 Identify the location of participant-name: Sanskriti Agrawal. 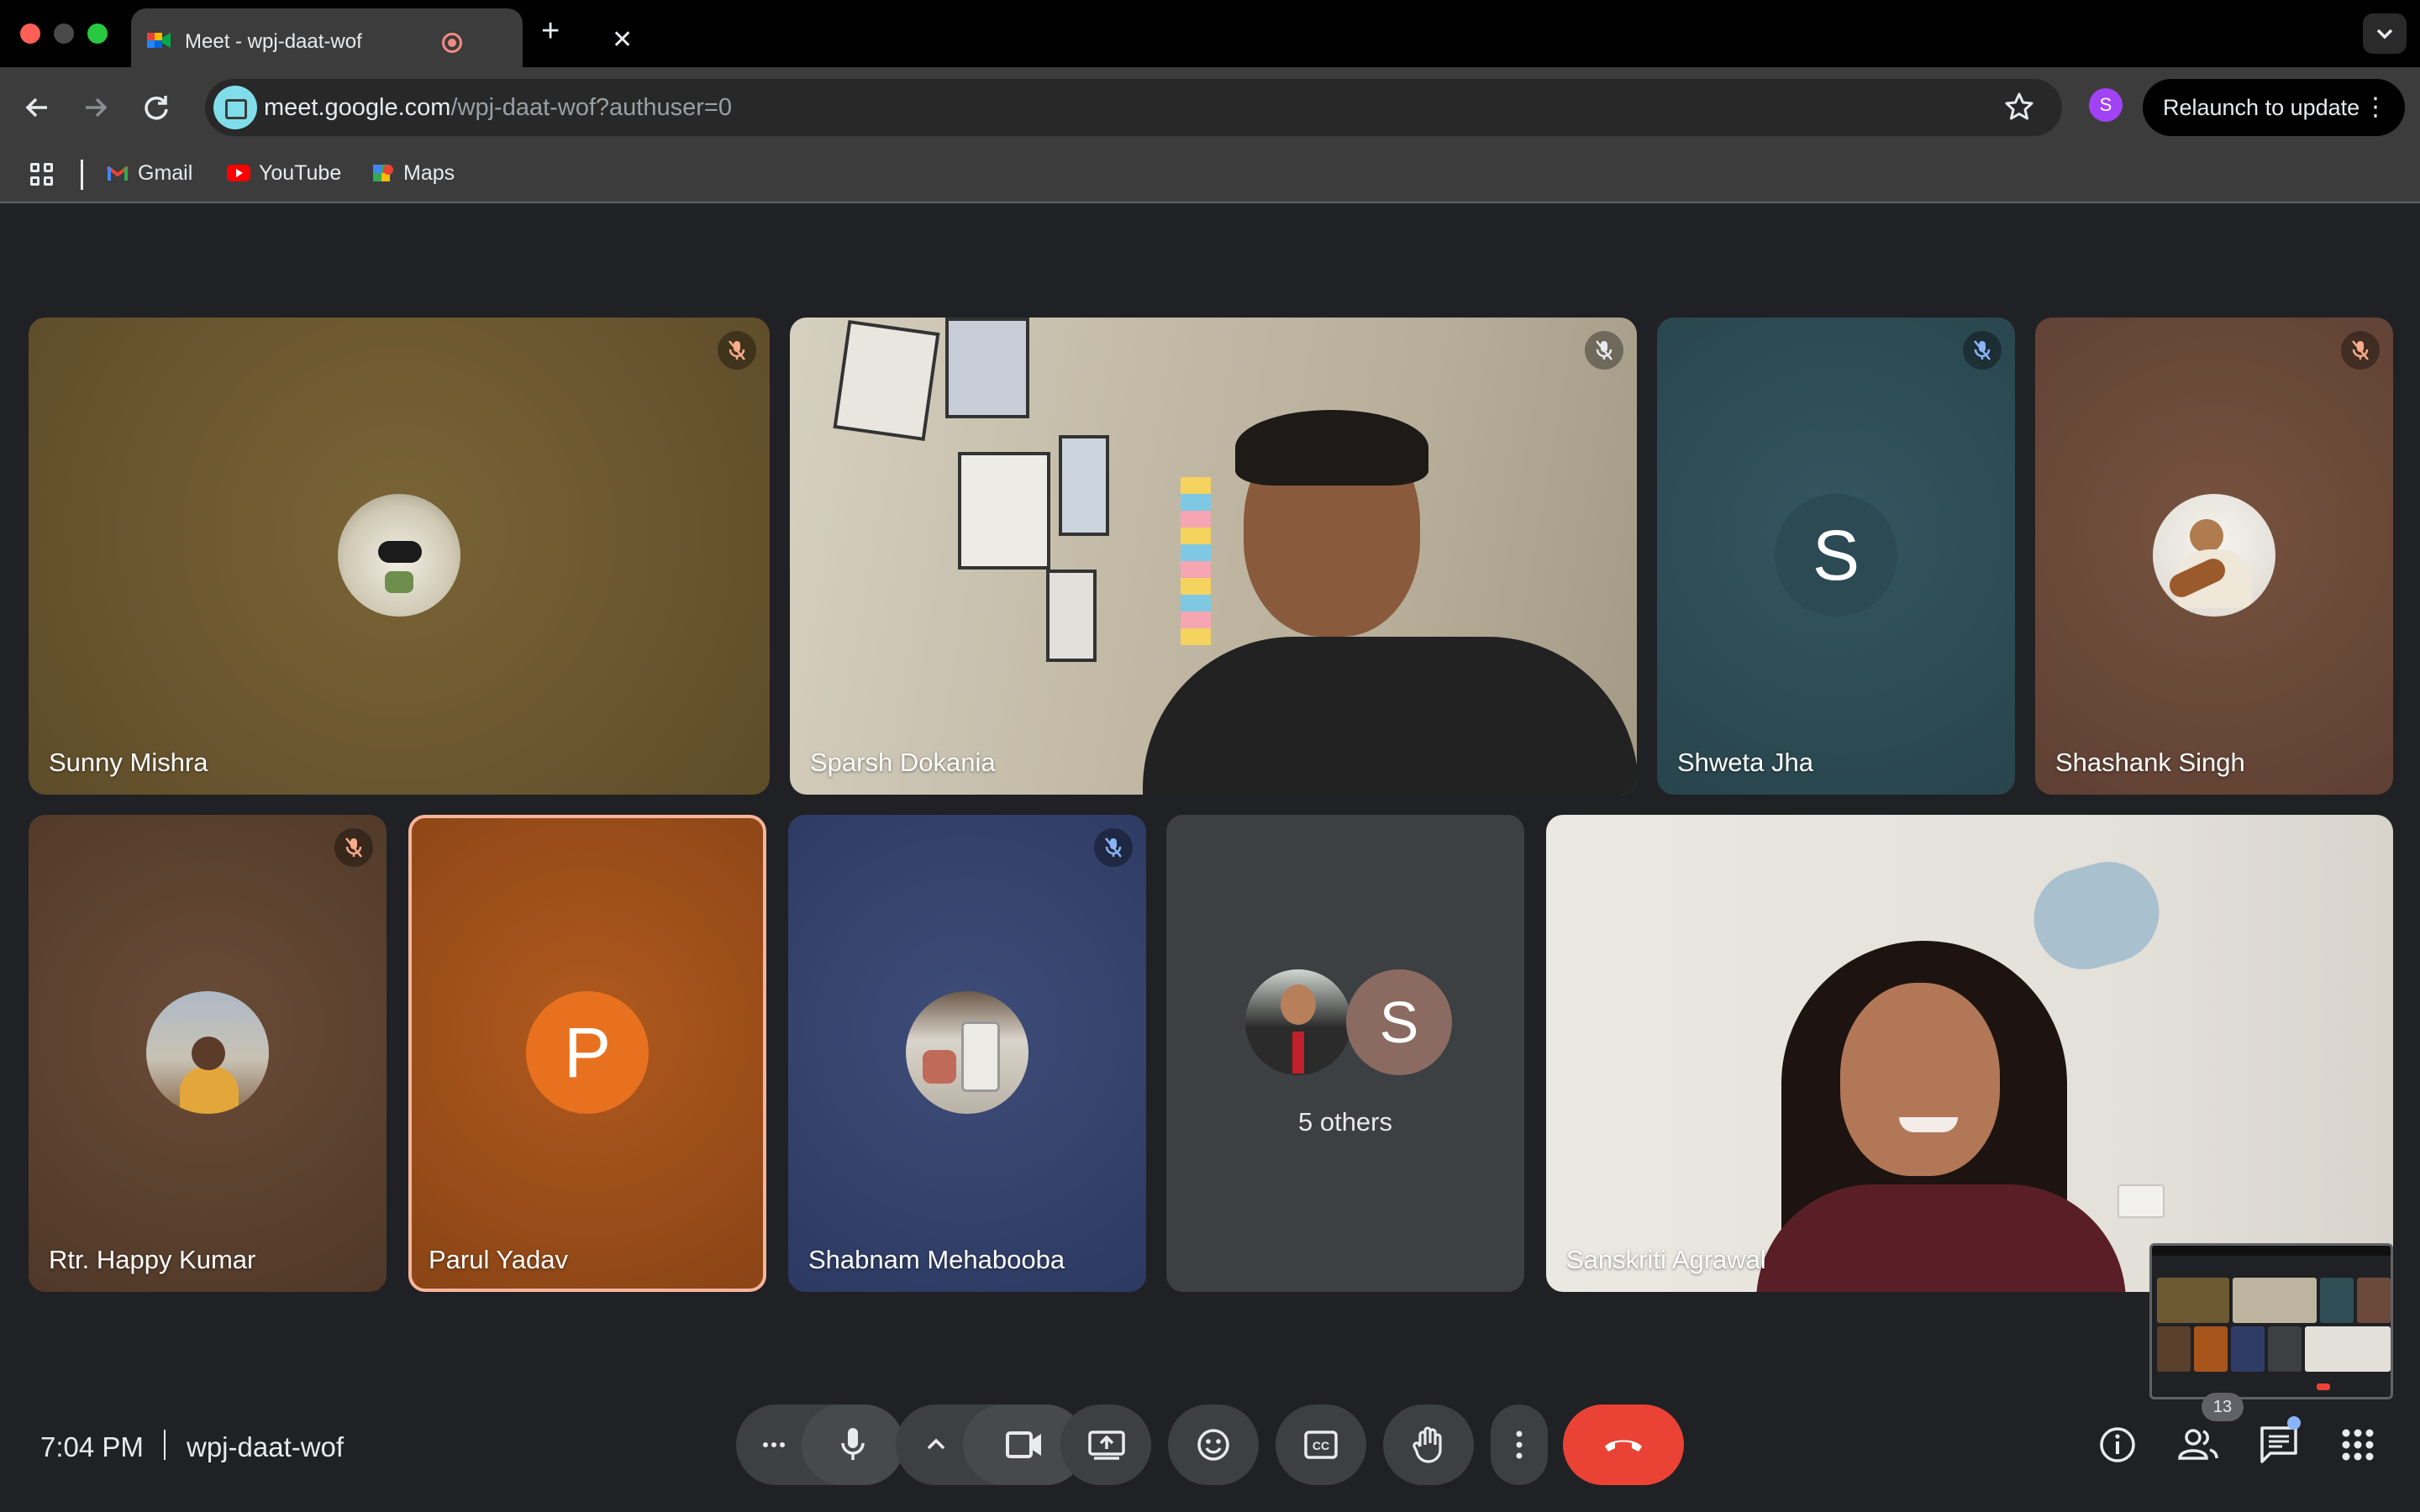
(1666, 1259).